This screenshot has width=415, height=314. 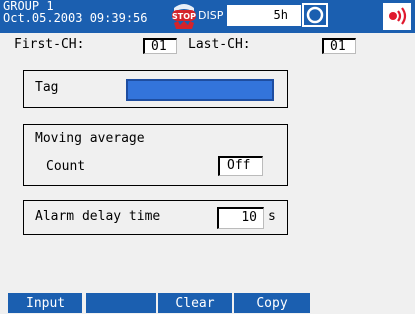 I want to click on alarm-delay-field: 10, so click(x=240, y=218).